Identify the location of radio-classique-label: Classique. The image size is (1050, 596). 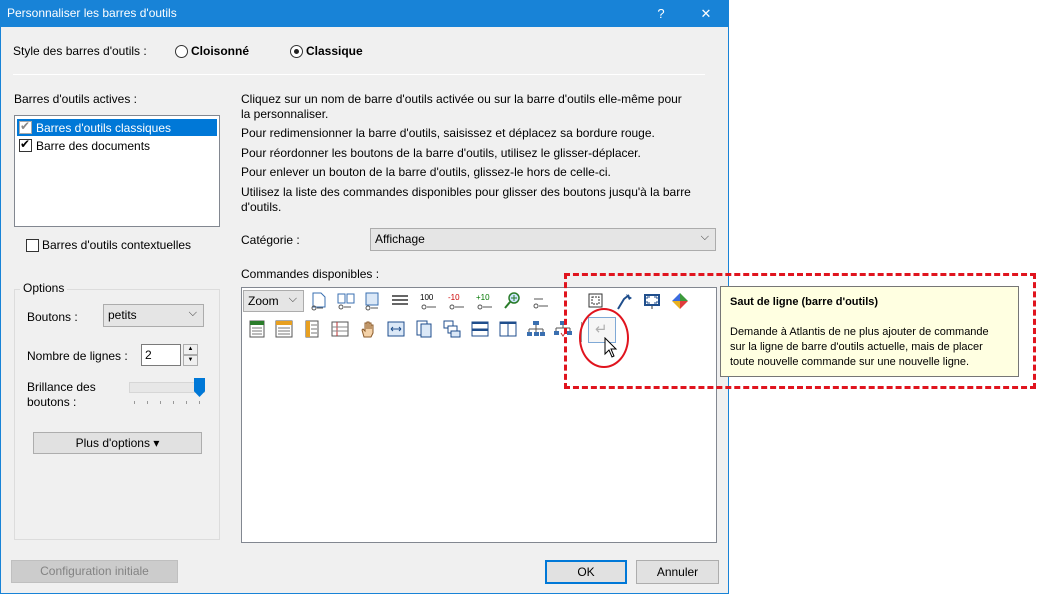
(334, 51).